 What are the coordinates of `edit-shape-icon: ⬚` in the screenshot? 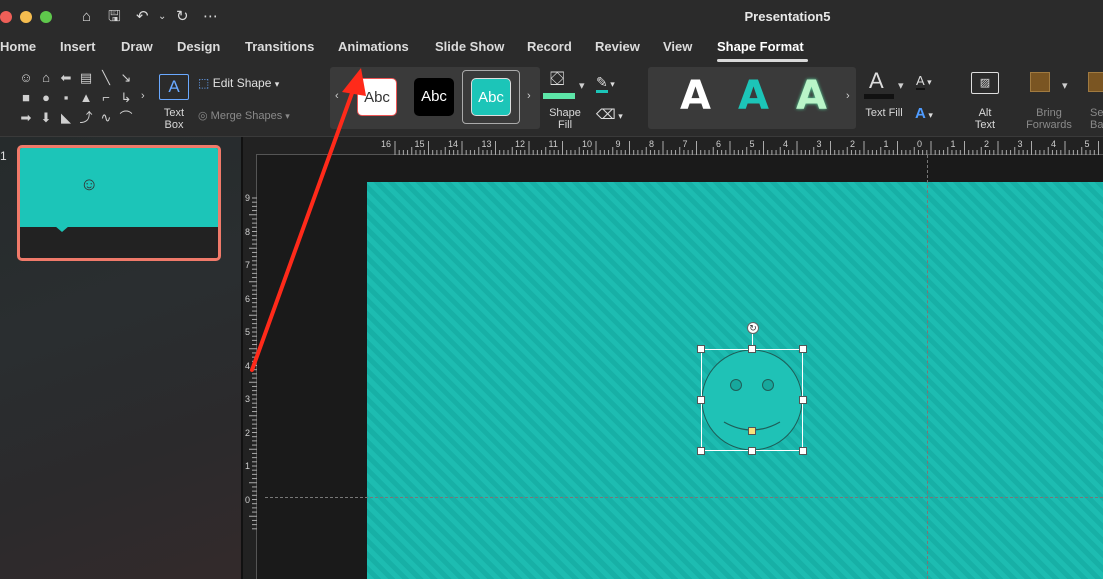 It's located at (204, 83).